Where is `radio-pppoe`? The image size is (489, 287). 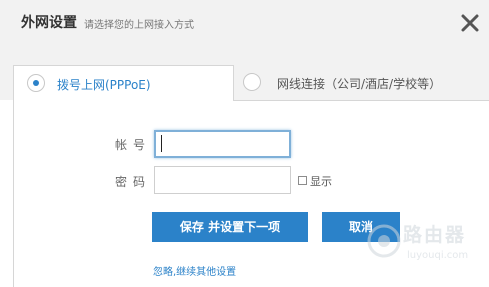 radio-pppoe is located at coordinates (36, 83).